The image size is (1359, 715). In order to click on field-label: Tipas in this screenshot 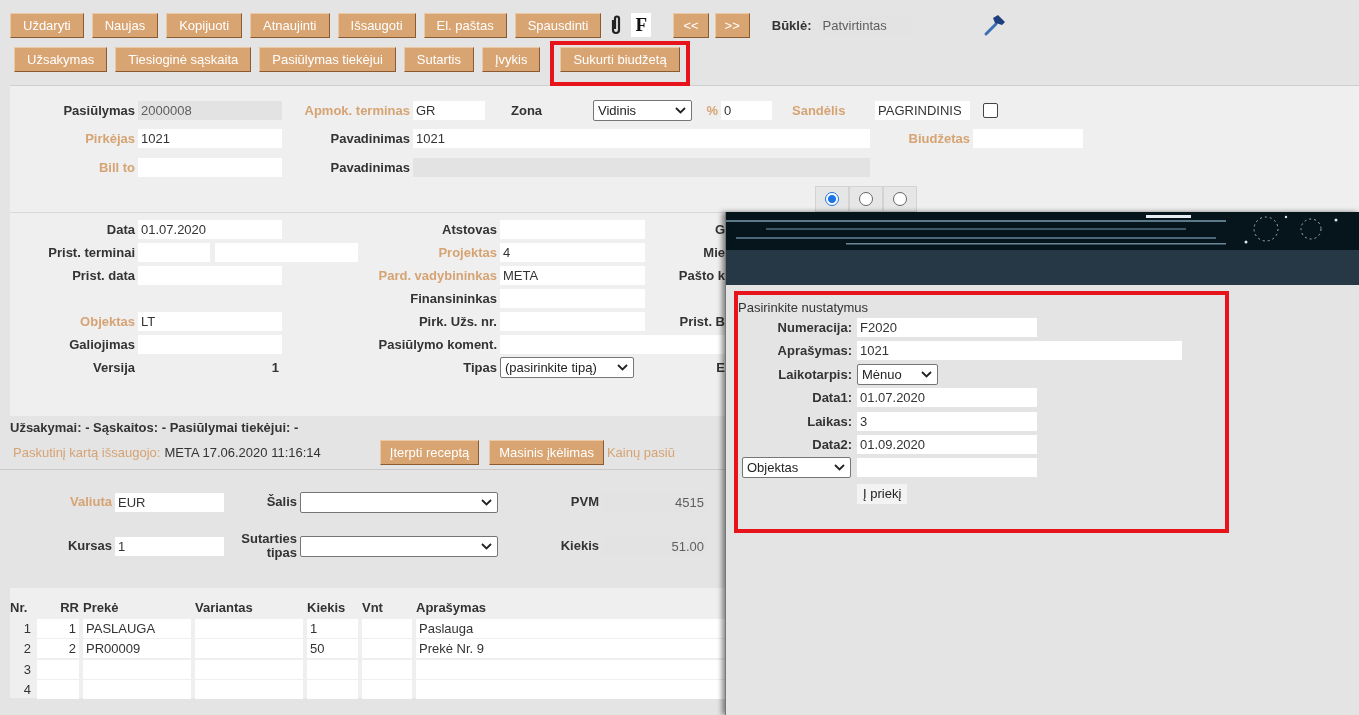, I will do `click(479, 367)`.